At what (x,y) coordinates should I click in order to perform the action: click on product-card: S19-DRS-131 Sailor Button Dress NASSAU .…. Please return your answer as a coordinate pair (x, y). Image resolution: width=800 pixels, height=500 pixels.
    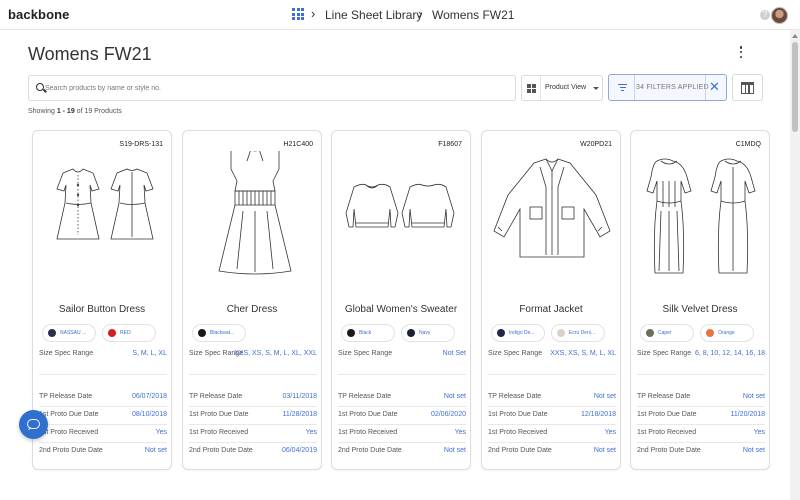
    Looking at the image, I should click on (102, 300).